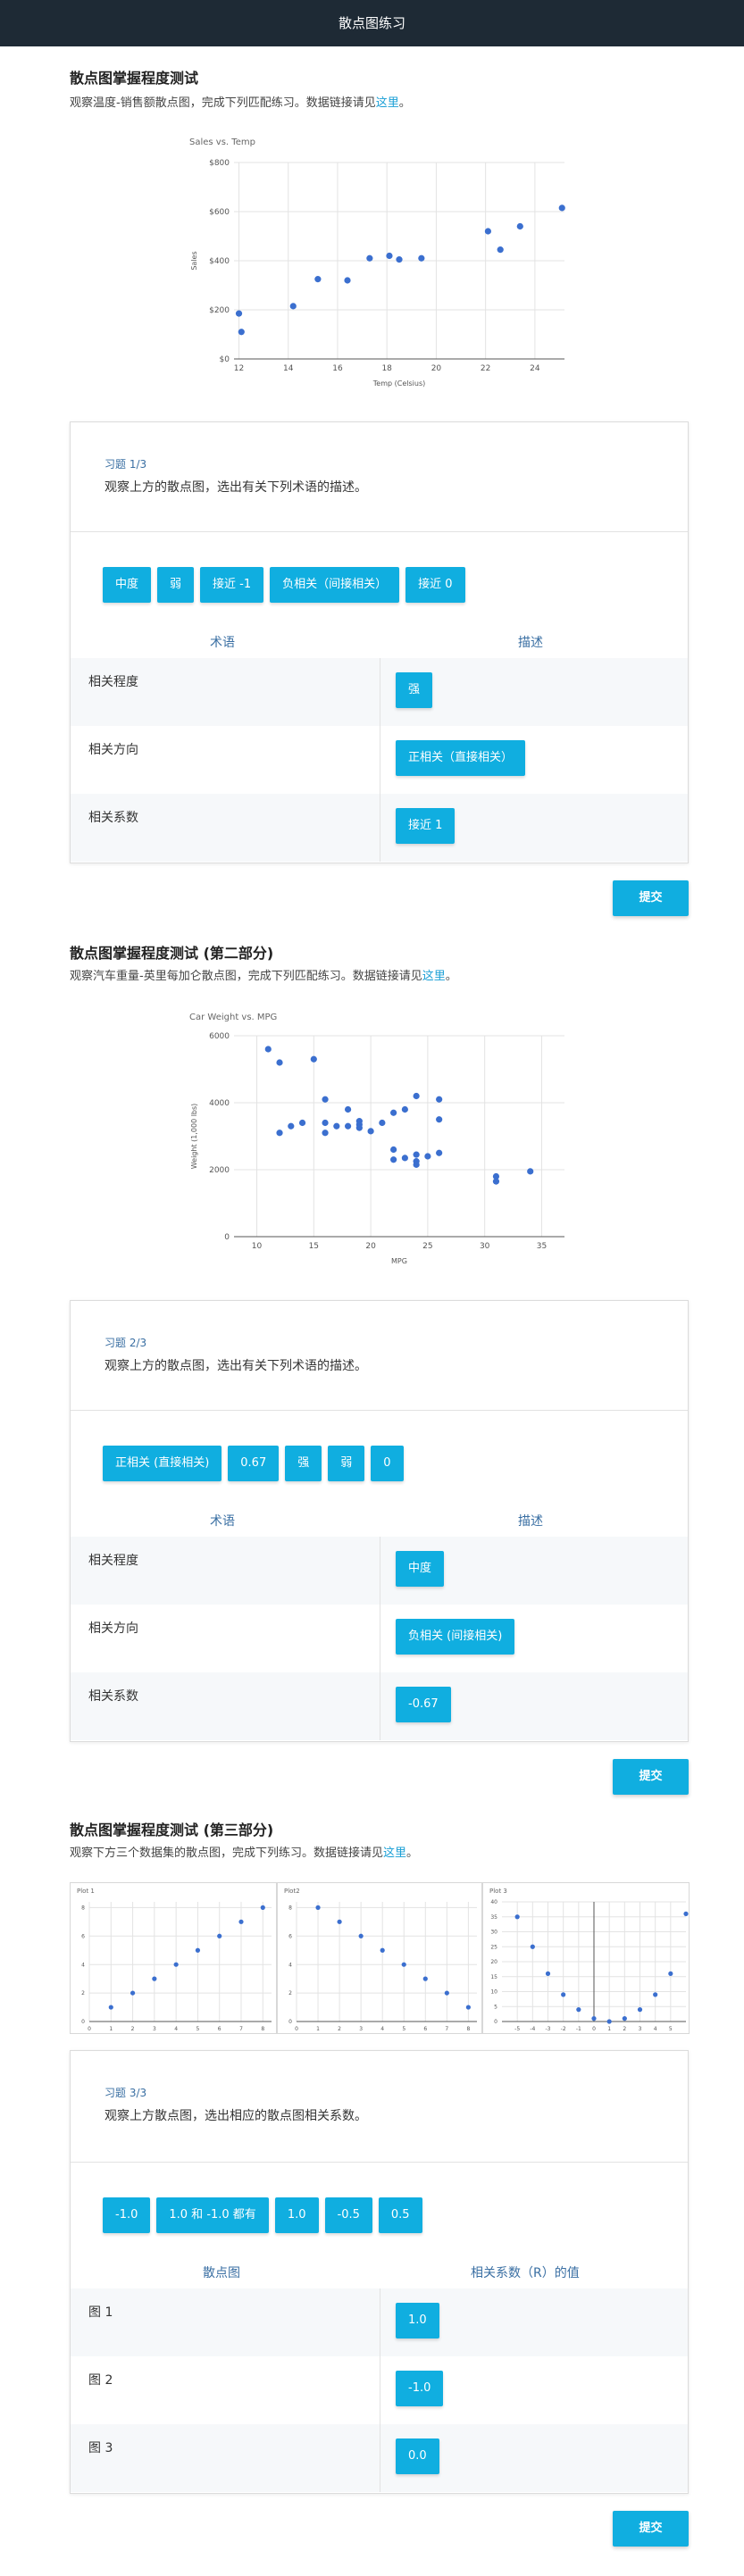  I want to click on section-1-data-link: 这里, so click(387, 103).